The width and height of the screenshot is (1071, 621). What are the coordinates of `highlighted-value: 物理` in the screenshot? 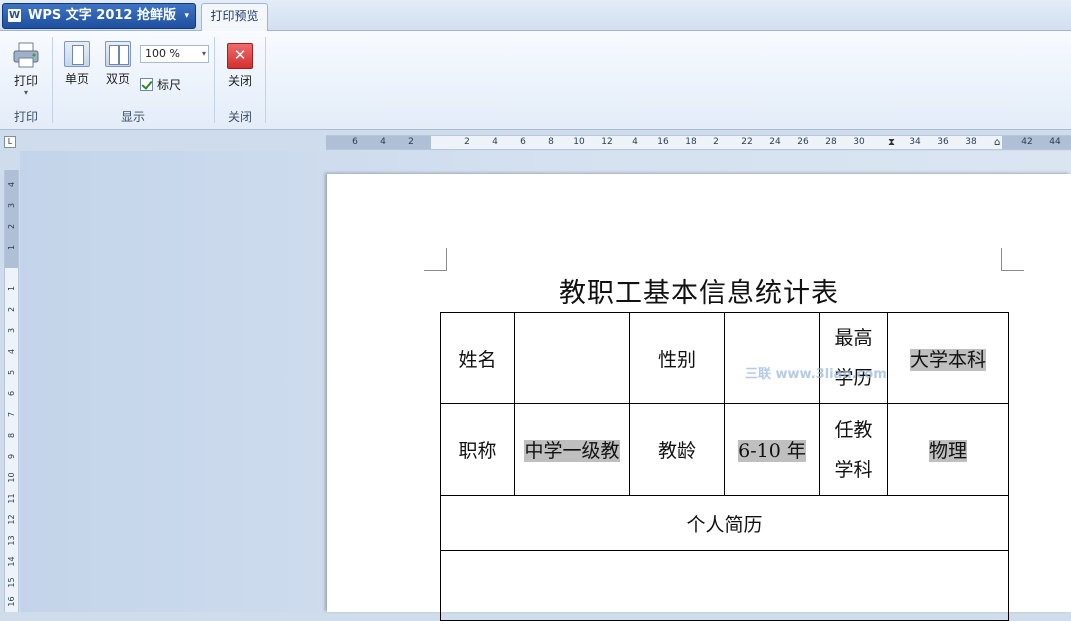 It's located at (947, 451).